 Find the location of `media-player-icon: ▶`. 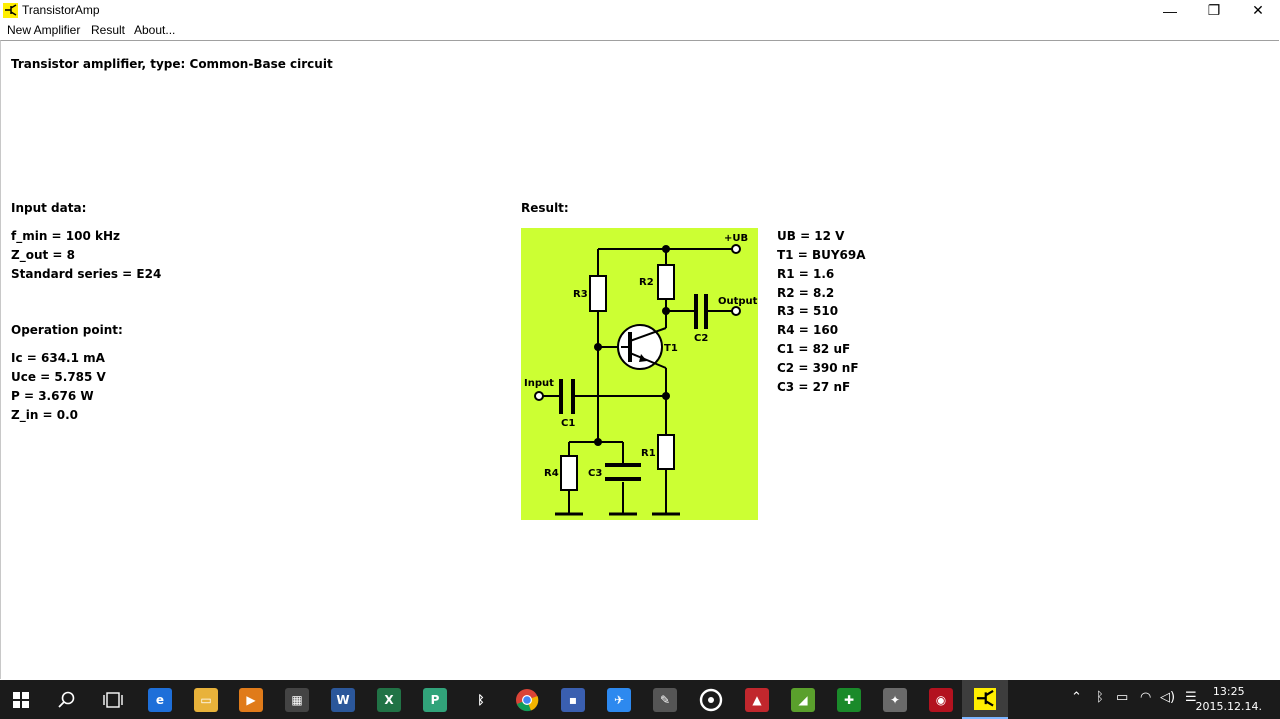

media-player-icon: ▶ is located at coordinates (251, 700).